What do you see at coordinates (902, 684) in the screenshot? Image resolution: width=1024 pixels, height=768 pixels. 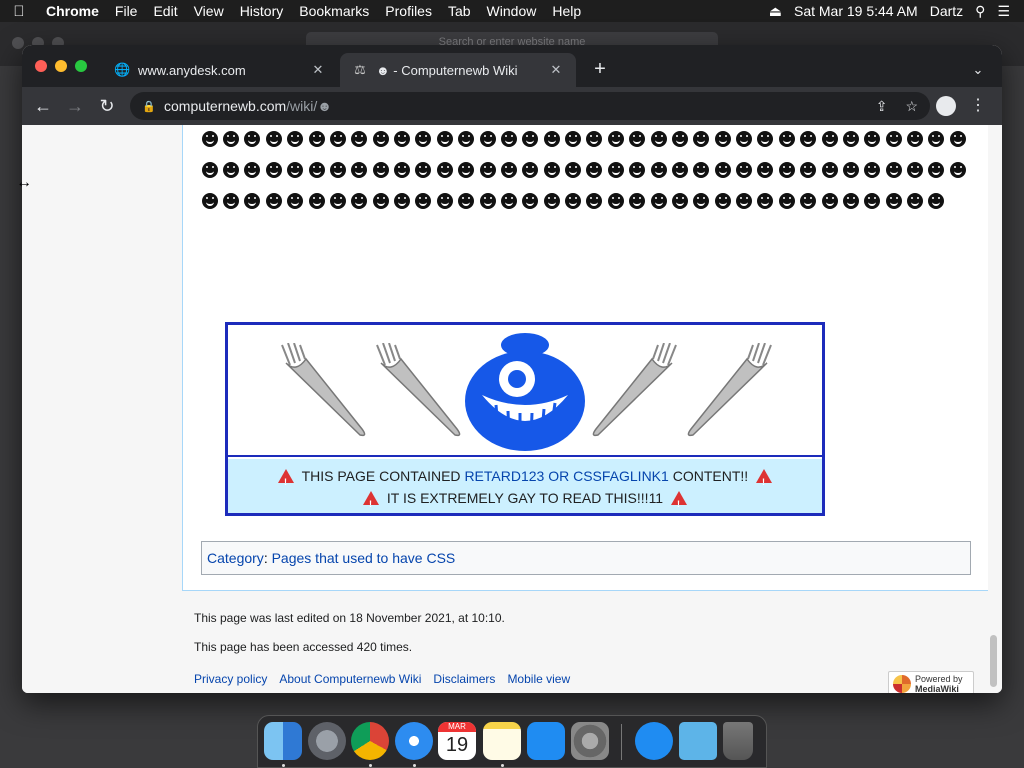 I see `mediawiki-logo-icon` at bounding box center [902, 684].